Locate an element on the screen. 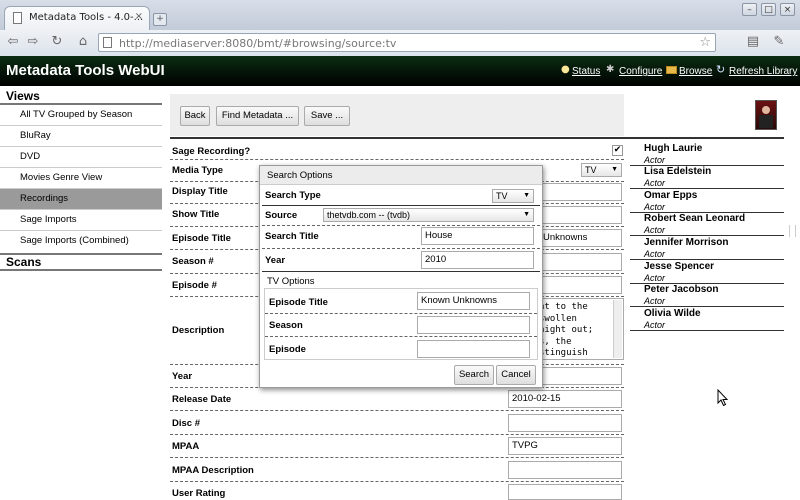 This screenshot has width=800, height=500. field-label-show-title: Show Title is located at coordinates (196, 214).